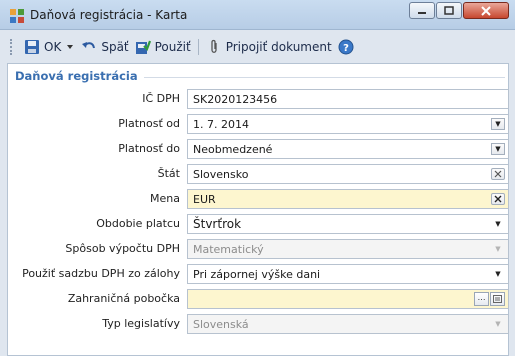  I want to click on country-input: Slovensko, so click(348, 174).